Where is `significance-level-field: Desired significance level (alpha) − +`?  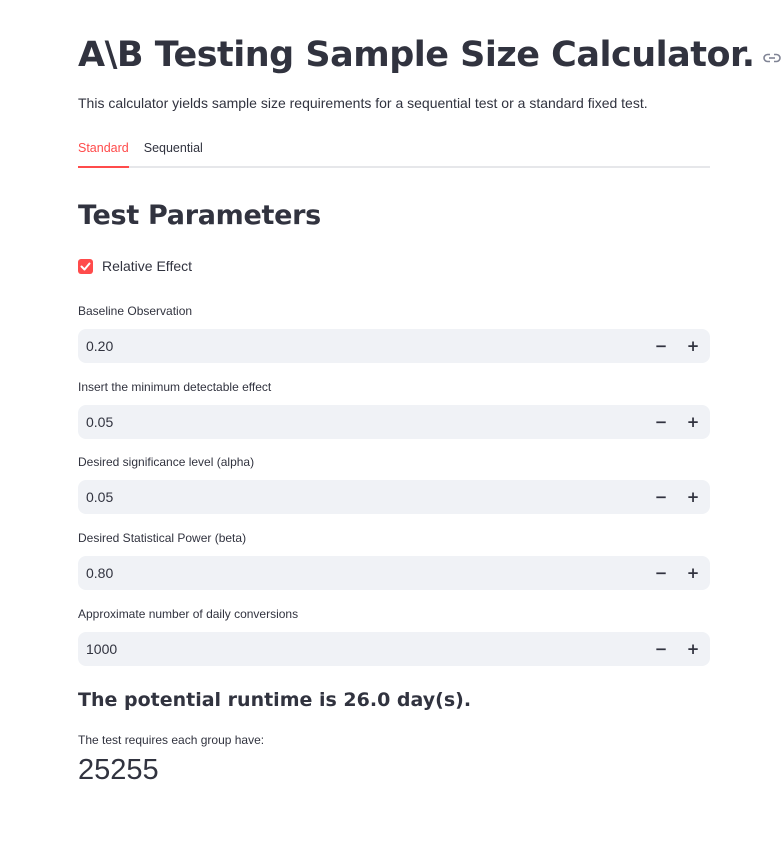
significance-level-field: Desired significance level (alpha) − + is located at coordinates (394, 483).